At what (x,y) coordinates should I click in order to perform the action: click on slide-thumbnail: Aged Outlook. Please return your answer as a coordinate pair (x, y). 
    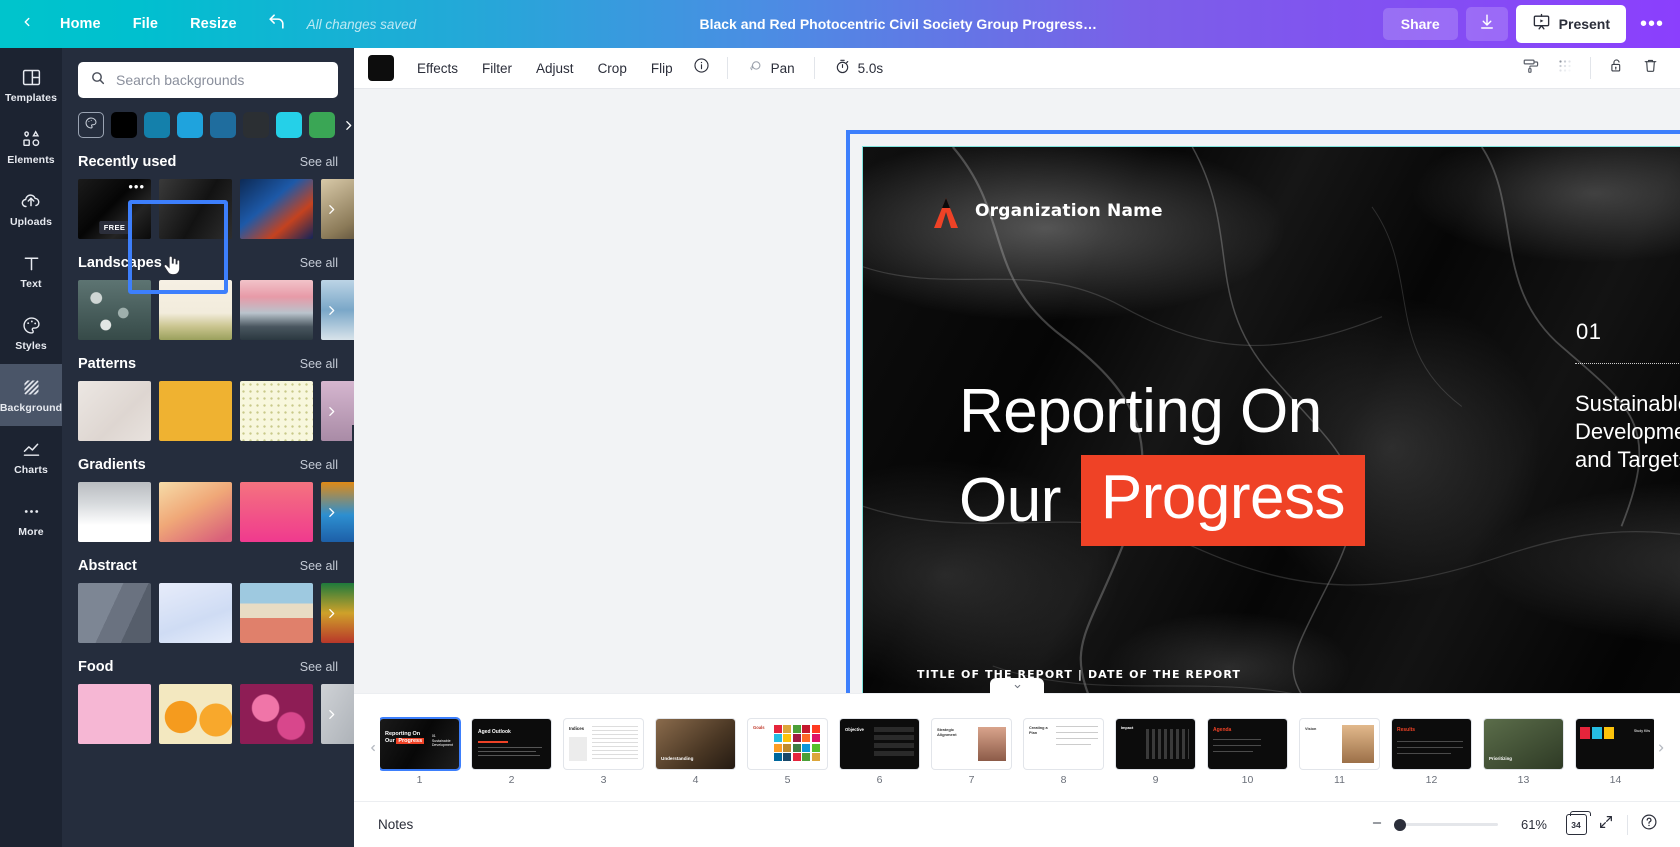
    Looking at the image, I should click on (511, 744).